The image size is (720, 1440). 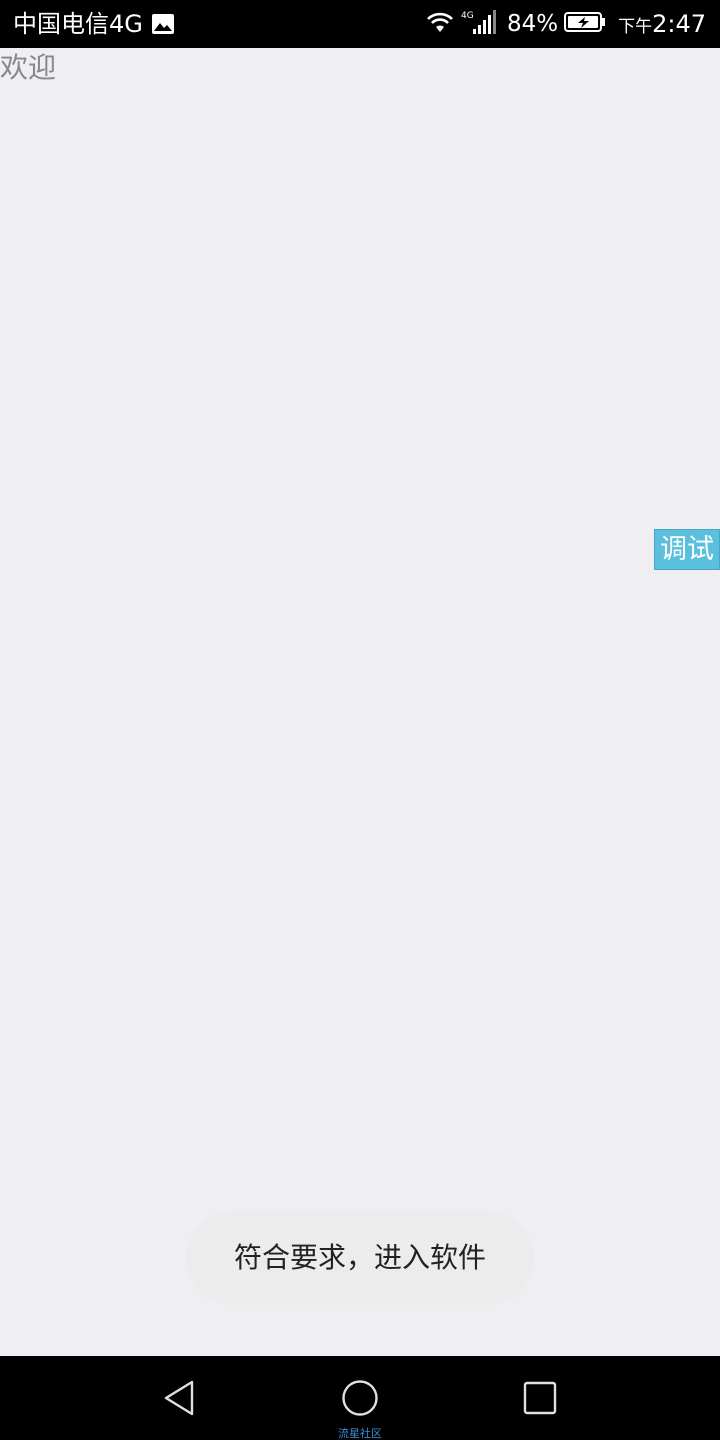 I want to click on wifi-icon, so click(x=440, y=24).